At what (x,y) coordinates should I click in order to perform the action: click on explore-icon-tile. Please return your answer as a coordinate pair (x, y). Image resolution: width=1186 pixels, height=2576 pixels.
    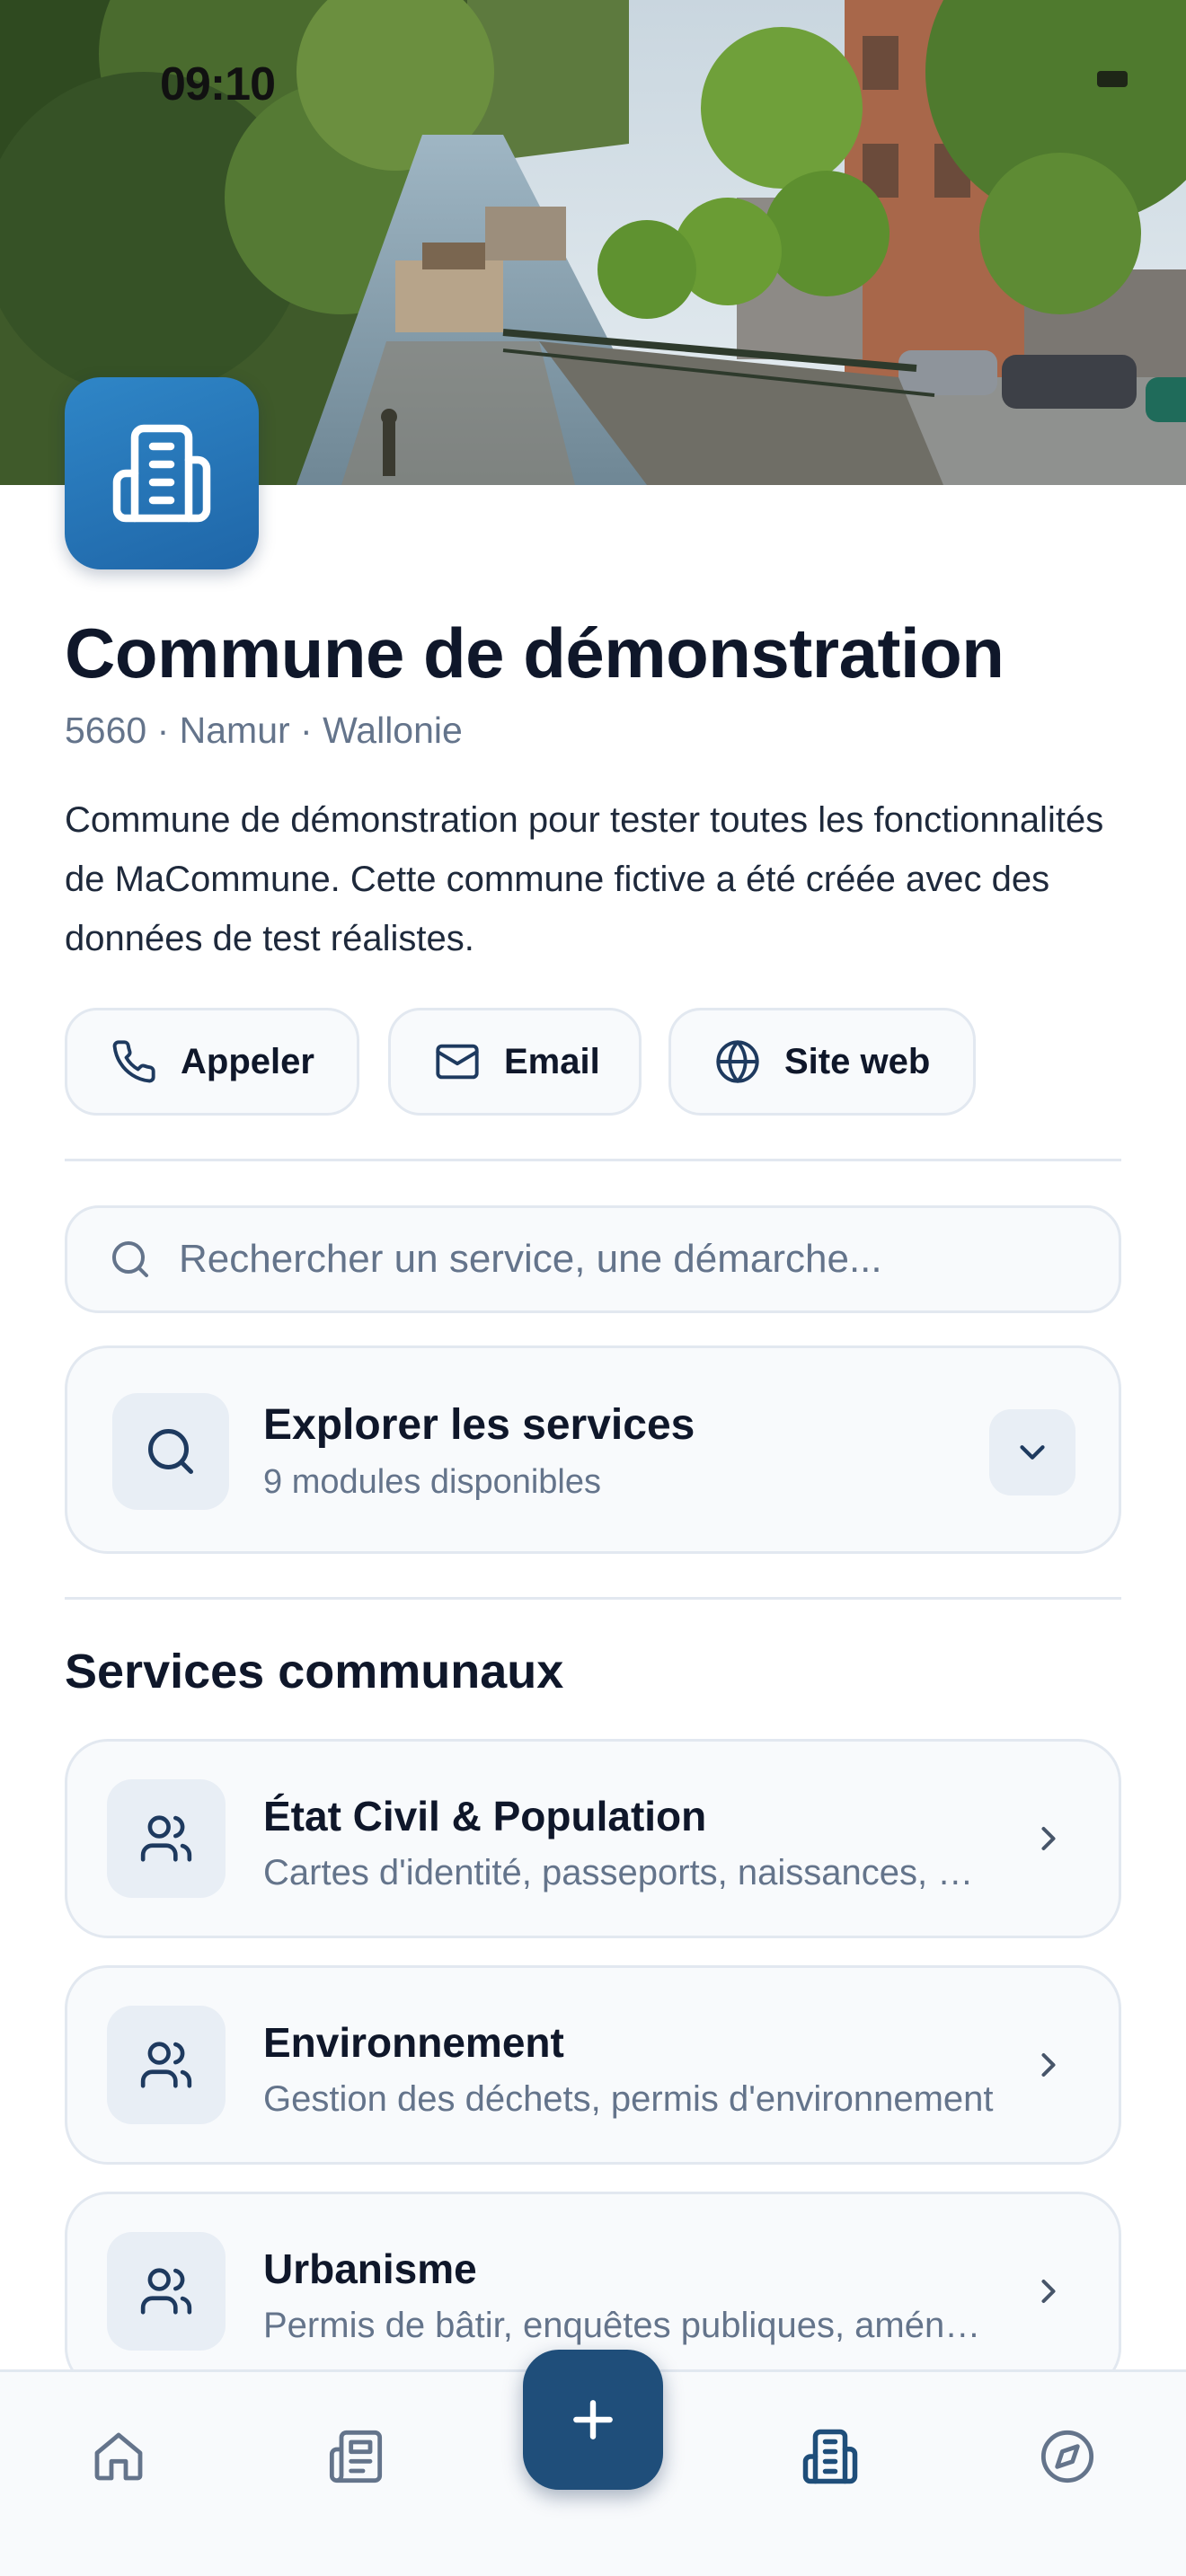
    Looking at the image, I should click on (170, 1451).